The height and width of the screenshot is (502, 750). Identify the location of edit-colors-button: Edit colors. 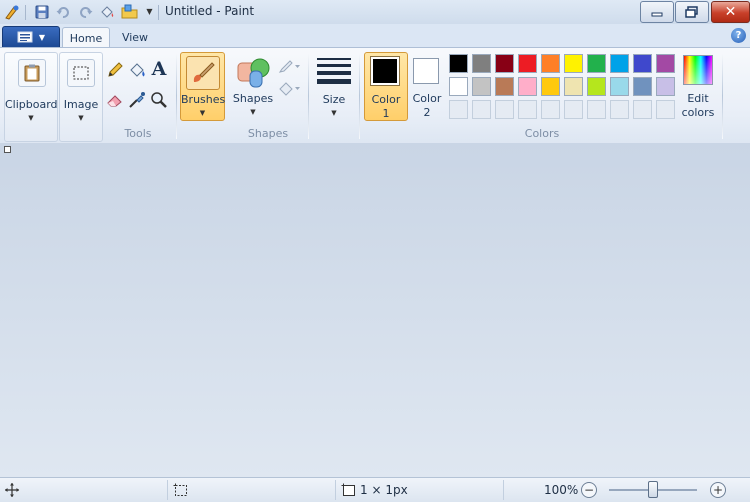
(698, 85).